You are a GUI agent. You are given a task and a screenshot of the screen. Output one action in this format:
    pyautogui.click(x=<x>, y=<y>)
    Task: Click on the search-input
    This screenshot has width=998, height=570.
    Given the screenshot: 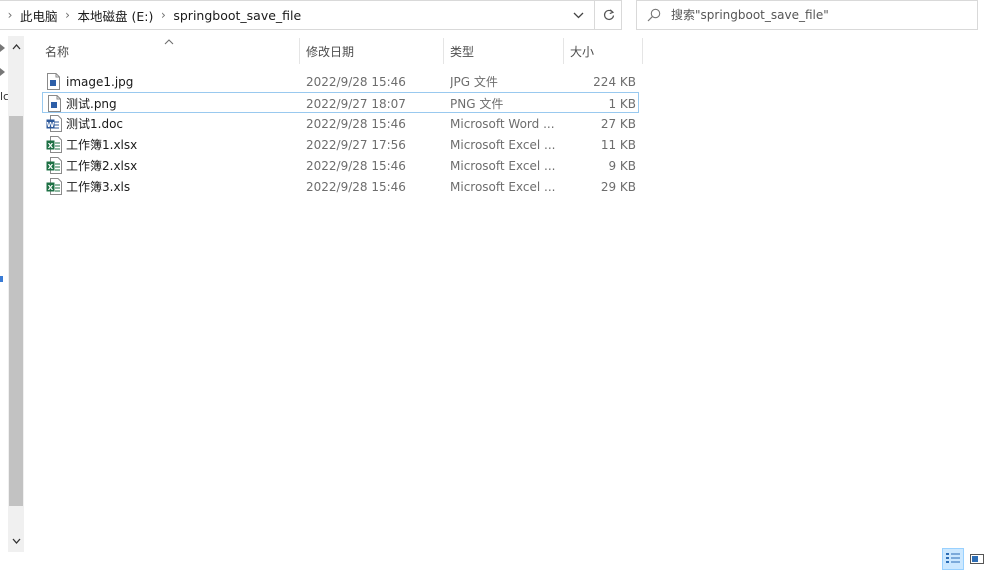 What is the action you would take?
    pyautogui.click(x=816, y=15)
    